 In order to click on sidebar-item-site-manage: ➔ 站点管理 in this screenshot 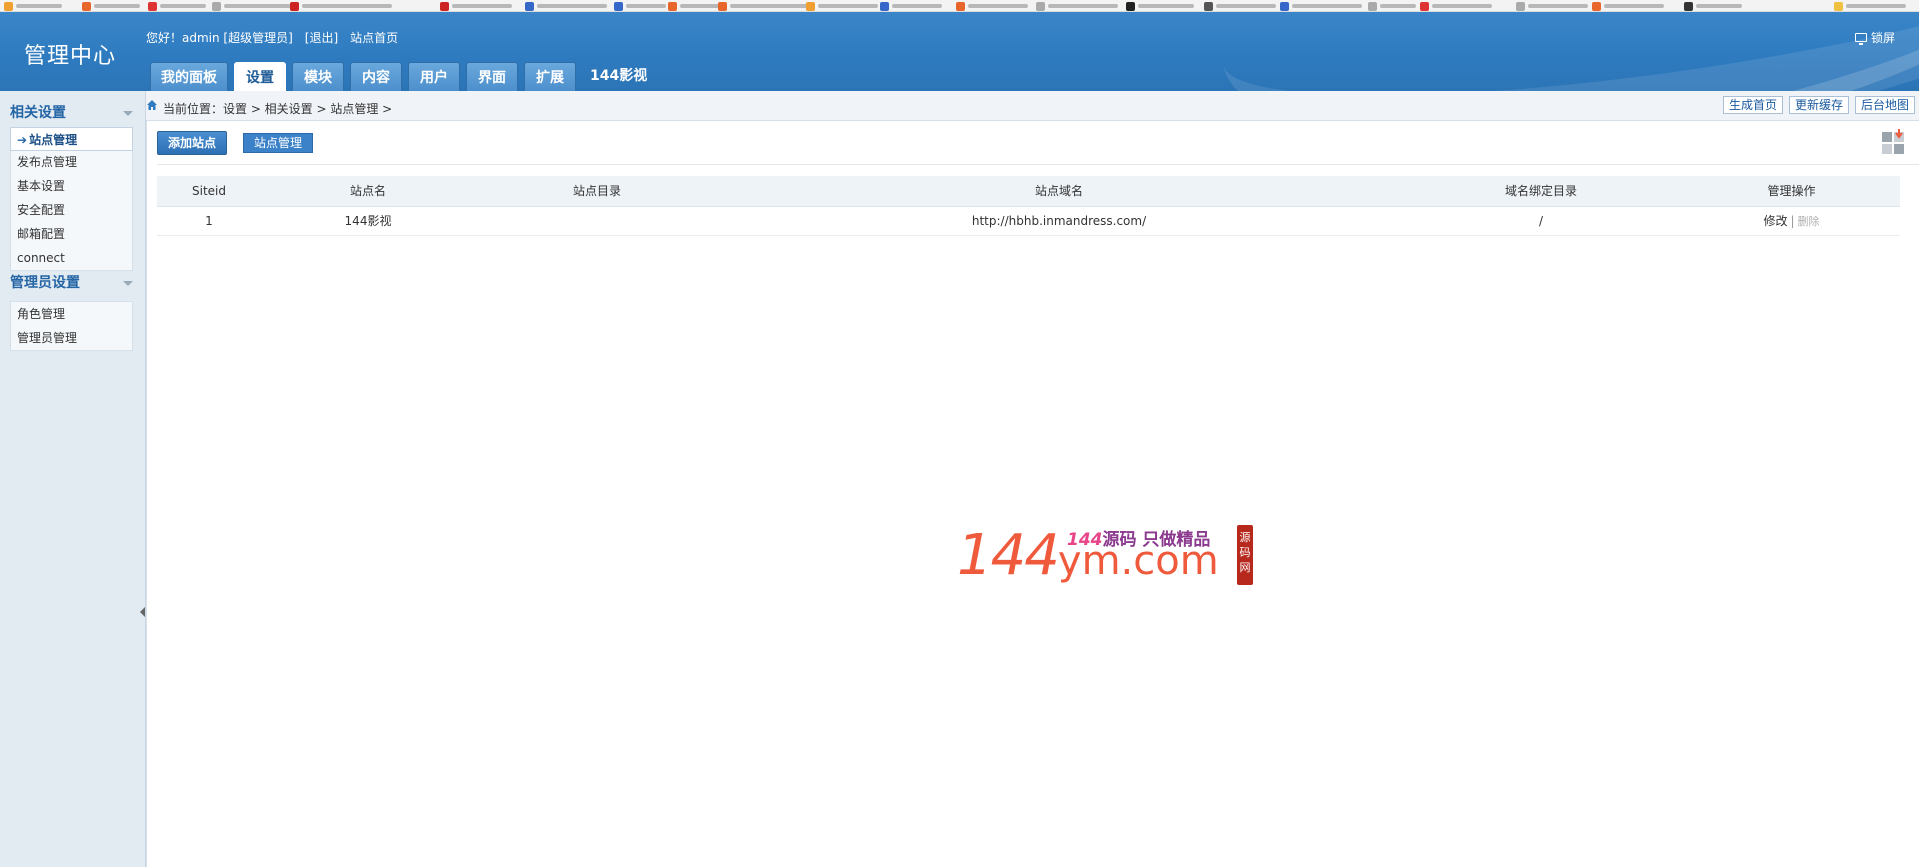, I will do `click(71, 139)`.